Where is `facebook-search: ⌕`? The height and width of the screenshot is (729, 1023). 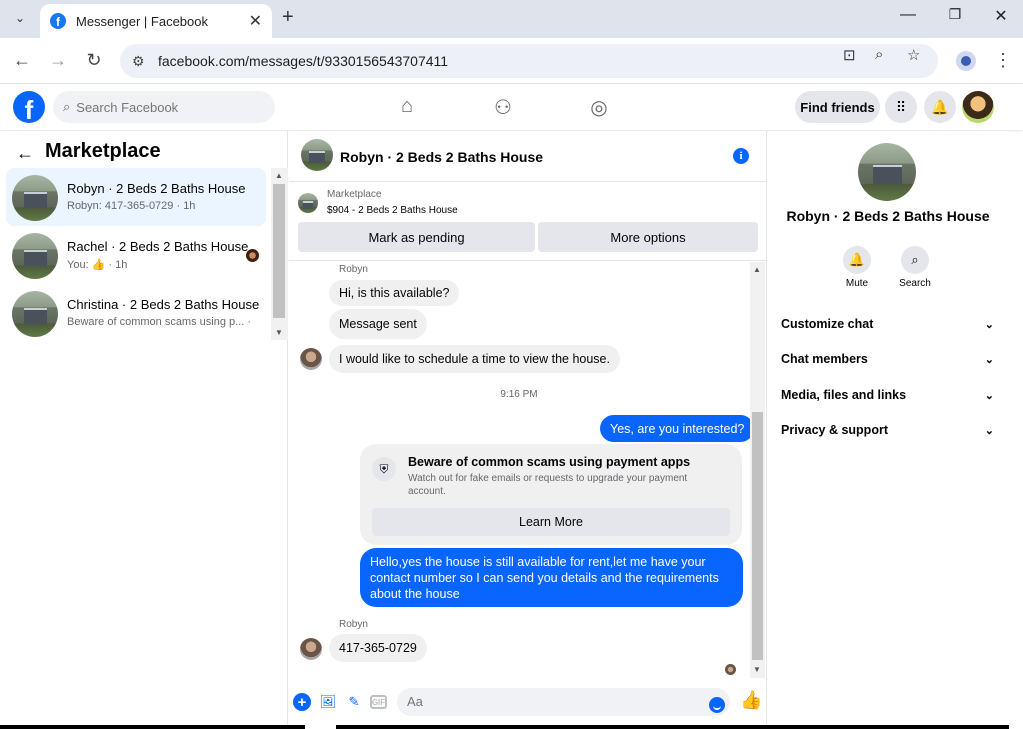 facebook-search: ⌕ is located at coordinates (164, 107).